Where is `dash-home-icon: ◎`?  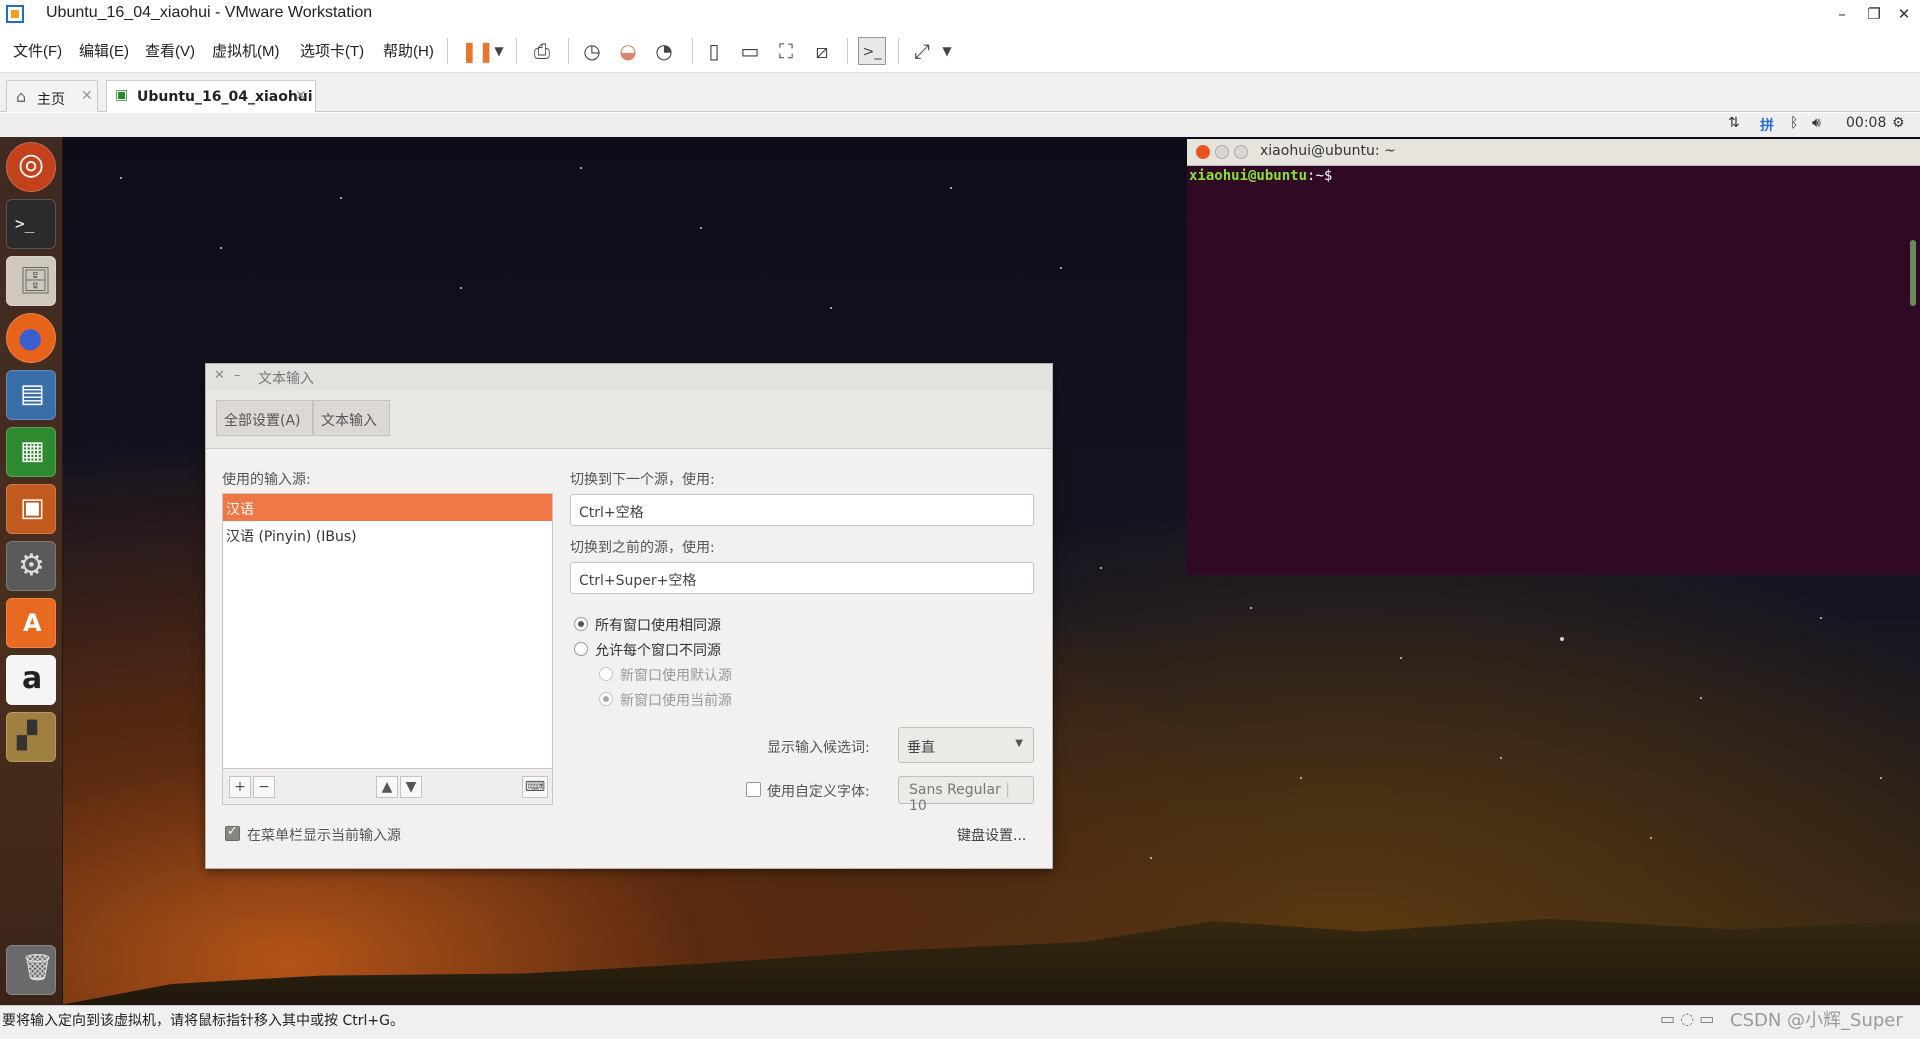 dash-home-icon: ◎ is located at coordinates (31, 167).